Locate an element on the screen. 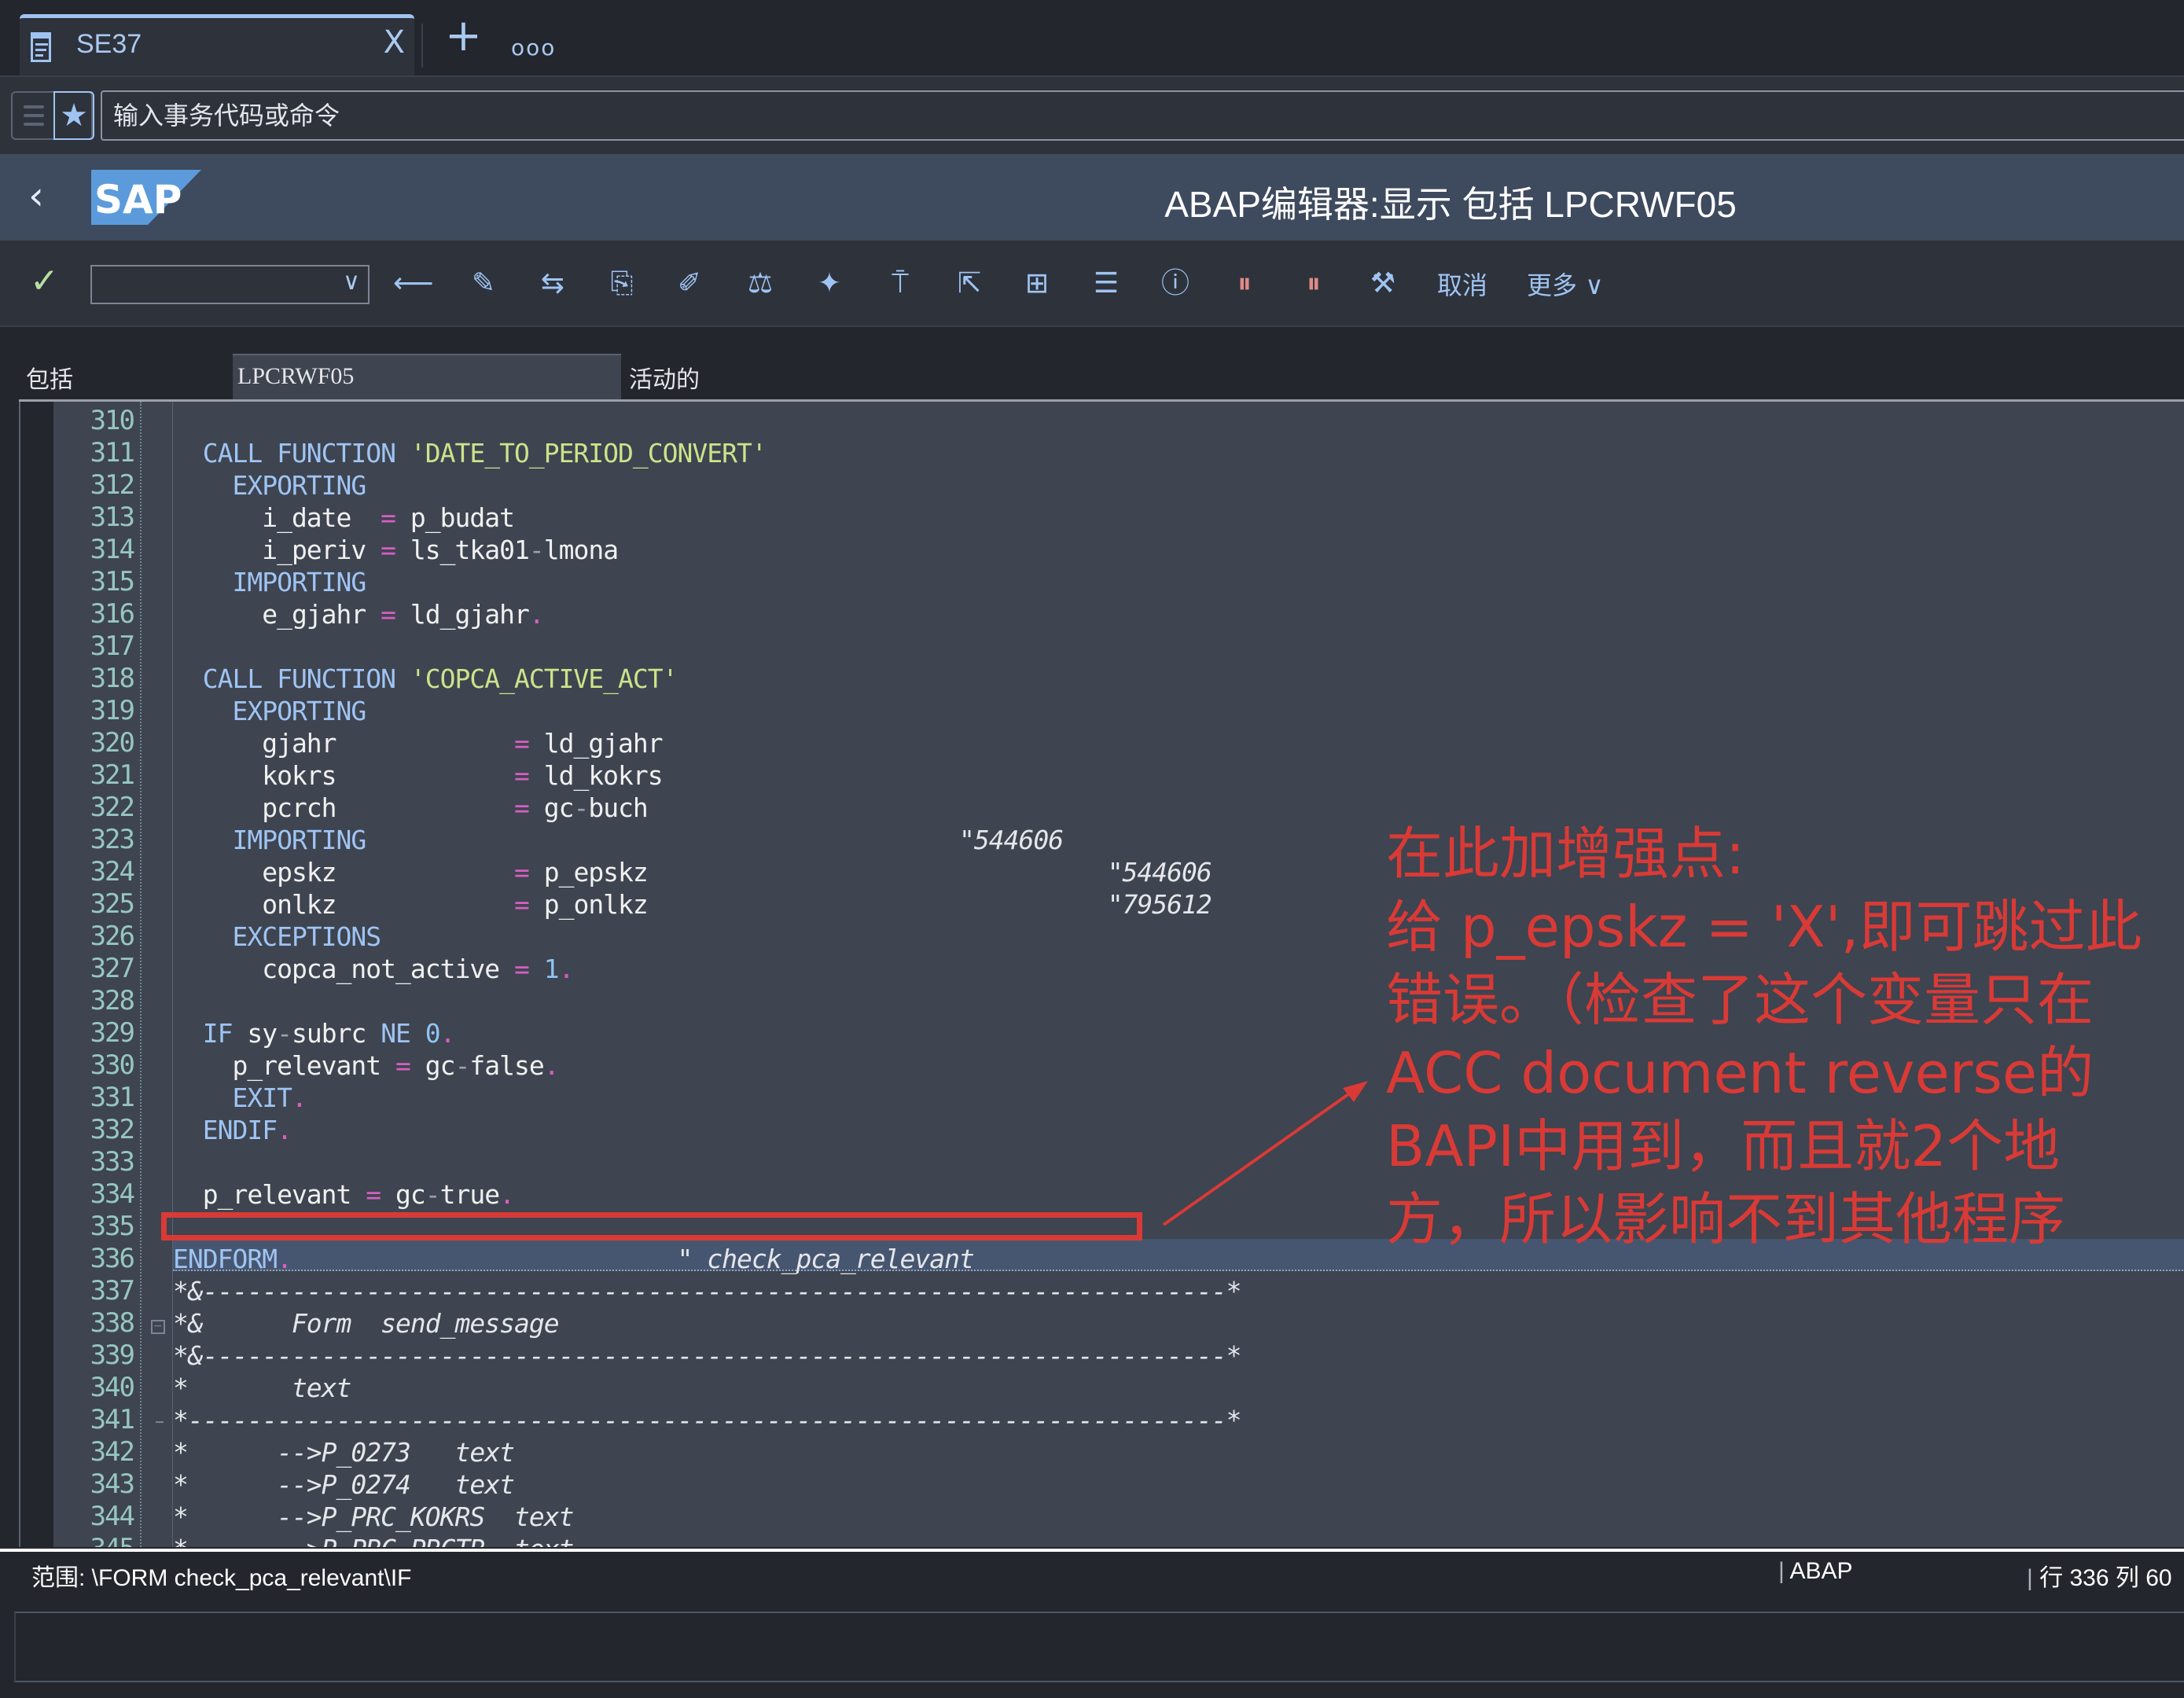 This screenshot has width=2184, height=1698. command-bar: ★ 输入事务代码或命令 is located at coordinates (1092, 114).